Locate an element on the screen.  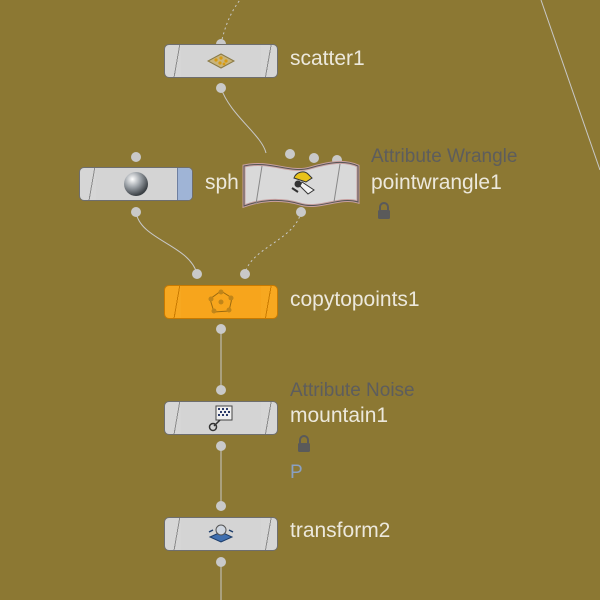
transform-icon is located at coordinates (221, 534).